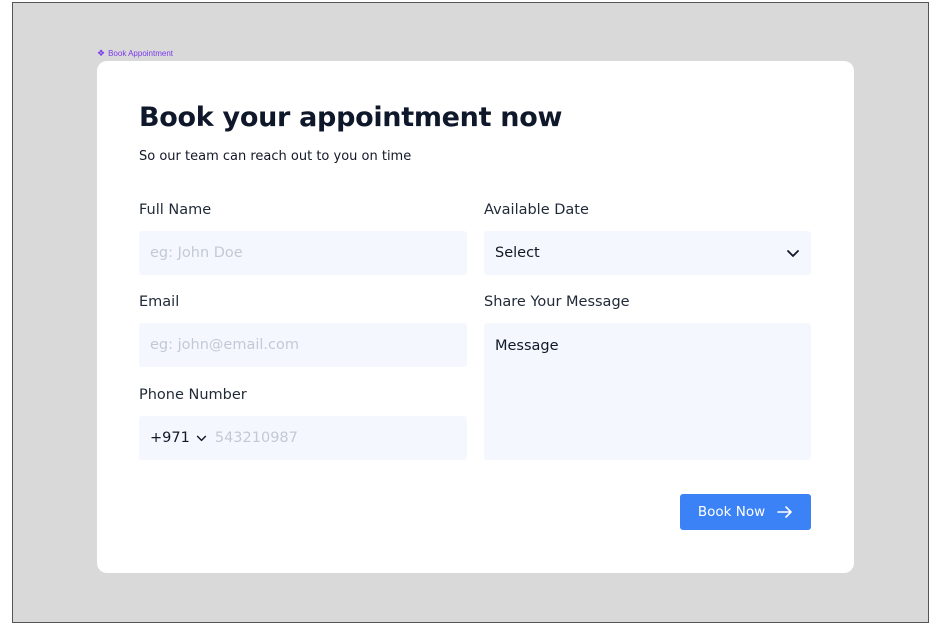 This screenshot has height=625, width=932. I want to click on form-subtitle: So our team can reach out to you on time, so click(275, 156).